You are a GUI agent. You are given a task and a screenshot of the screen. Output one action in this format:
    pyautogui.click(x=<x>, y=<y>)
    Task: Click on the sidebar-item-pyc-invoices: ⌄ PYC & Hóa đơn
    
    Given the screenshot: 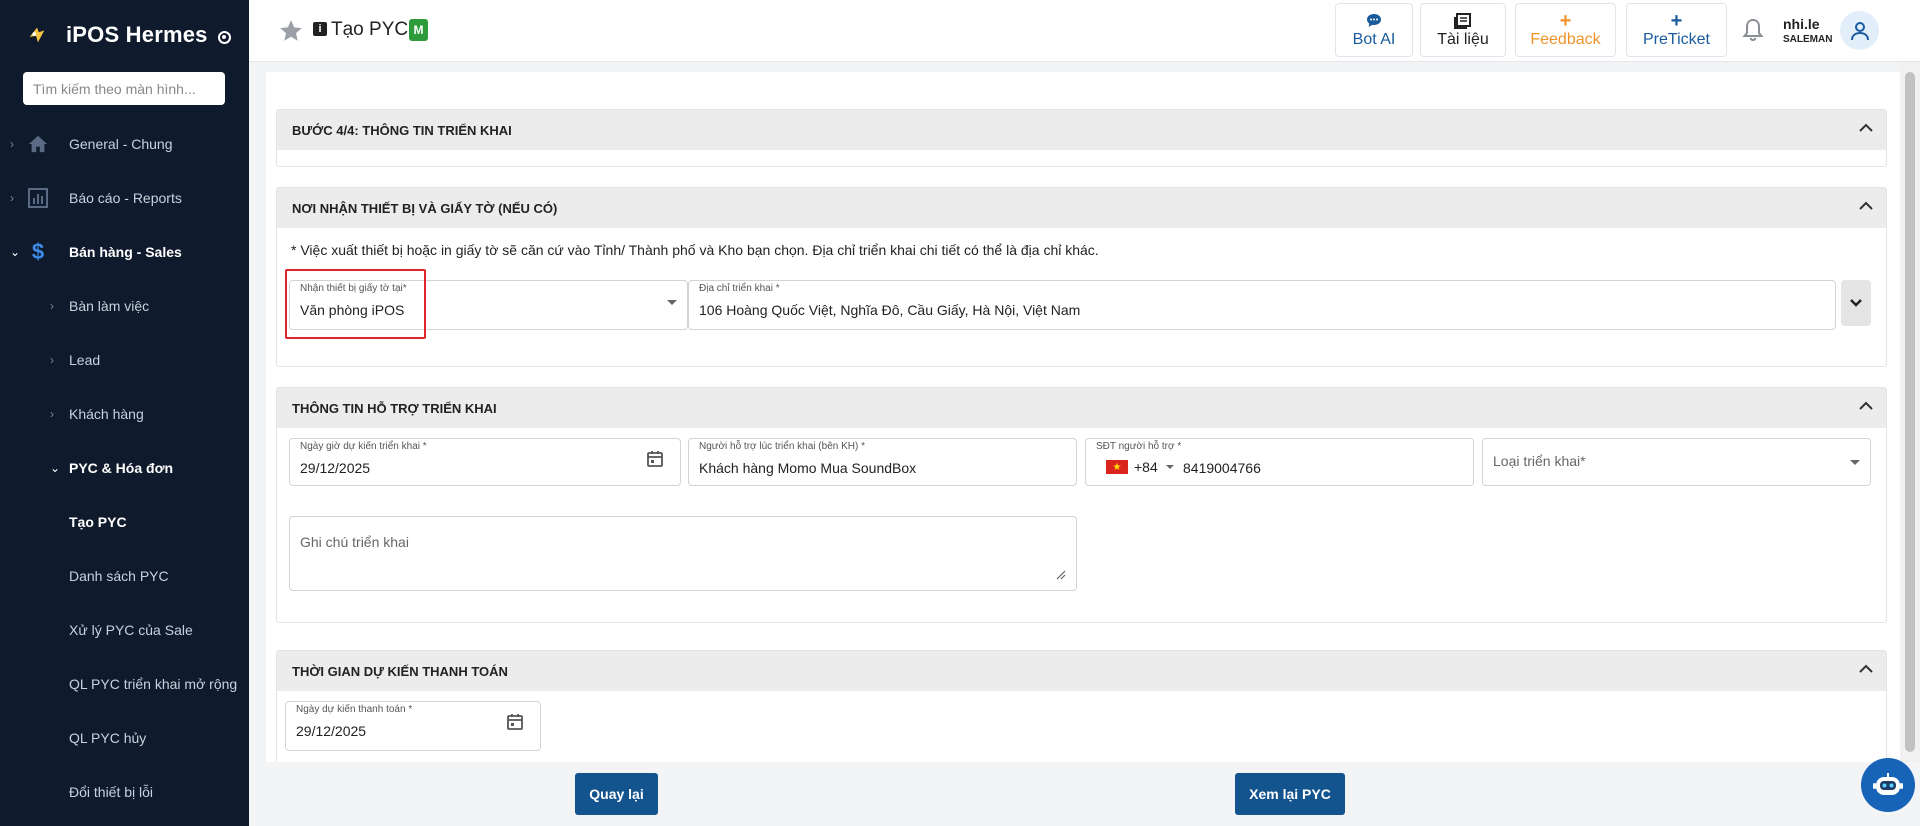 What is the action you would take?
    pyautogui.click(x=124, y=468)
    